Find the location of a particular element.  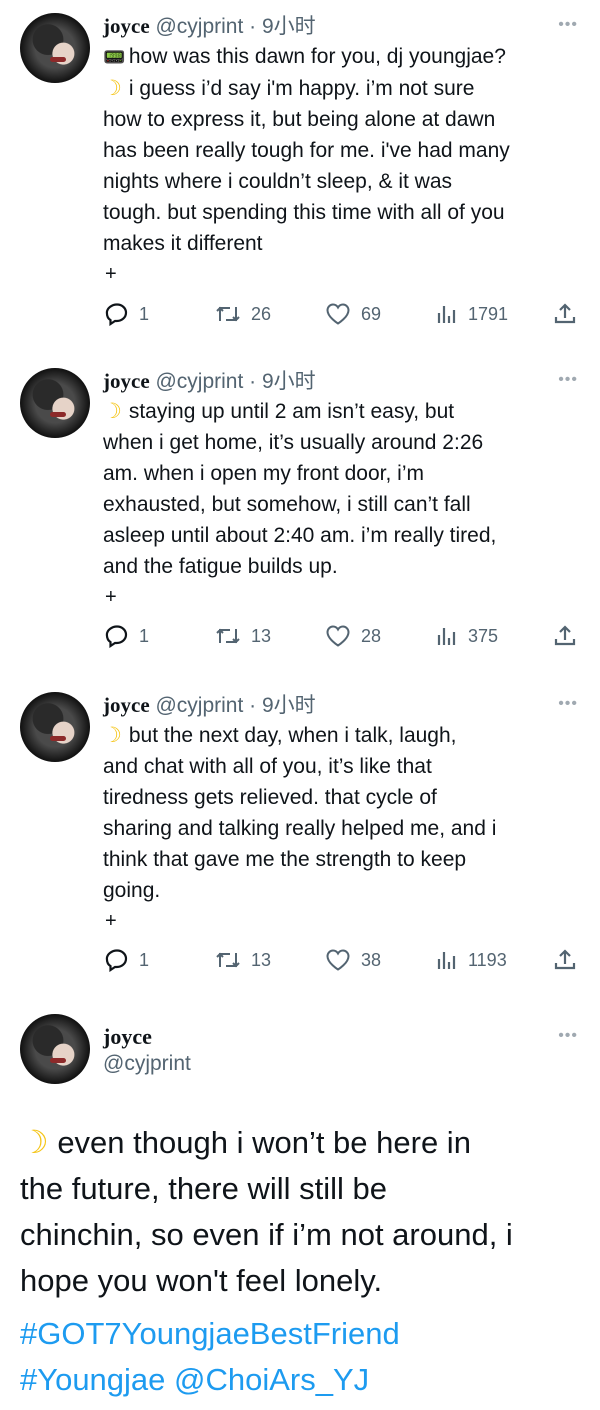

text-line: how was this dawn for you, dj youngjae? is located at coordinates (317, 56).